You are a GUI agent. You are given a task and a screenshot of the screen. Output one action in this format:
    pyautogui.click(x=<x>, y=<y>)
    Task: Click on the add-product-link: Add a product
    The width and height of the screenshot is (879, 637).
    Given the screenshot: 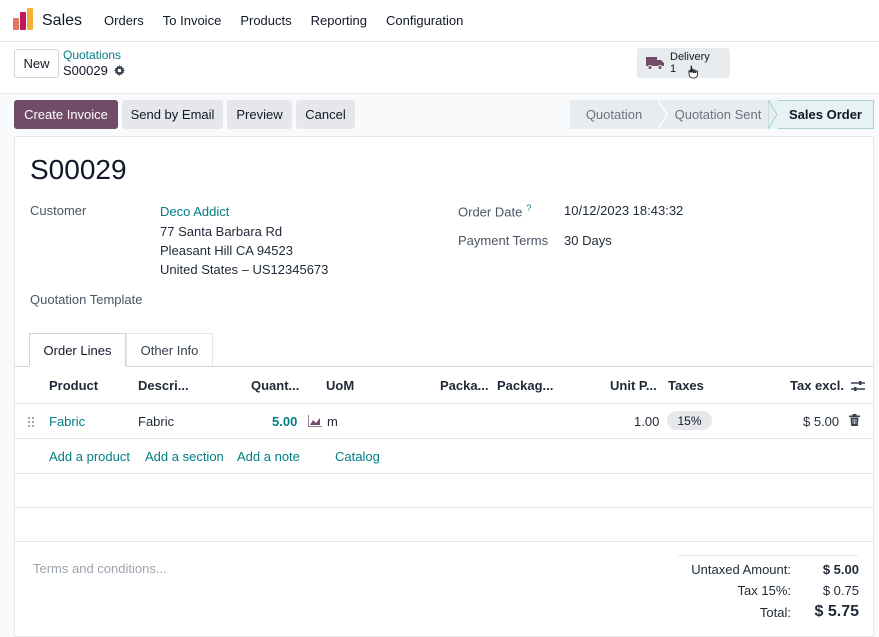 What is the action you would take?
    pyautogui.click(x=89, y=456)
    